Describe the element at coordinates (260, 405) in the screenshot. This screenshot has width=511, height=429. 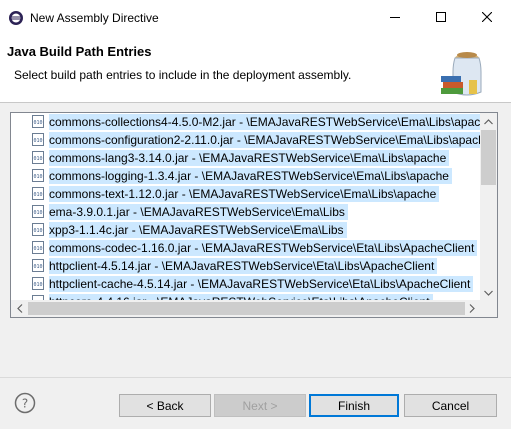
I see `next-button: Next >` at that location.